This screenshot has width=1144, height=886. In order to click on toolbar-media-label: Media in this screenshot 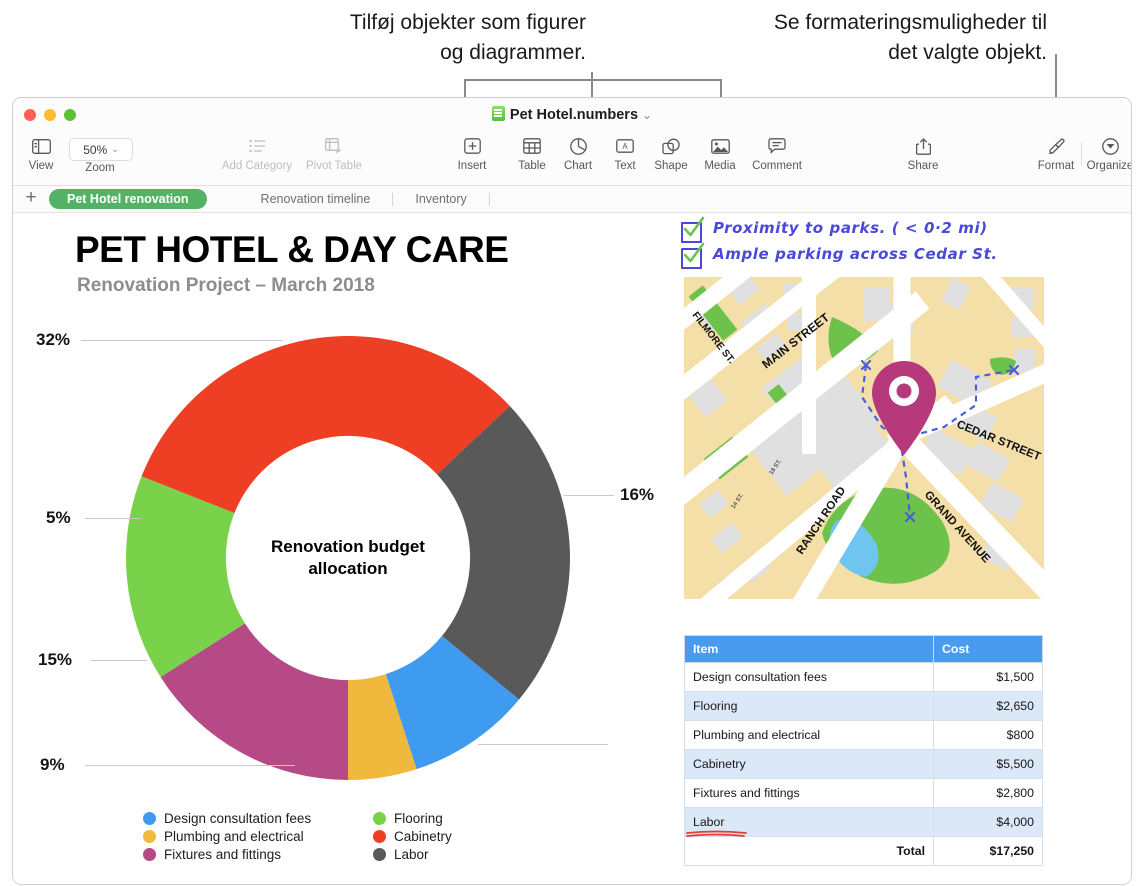, I will do `click(720, 166)`.